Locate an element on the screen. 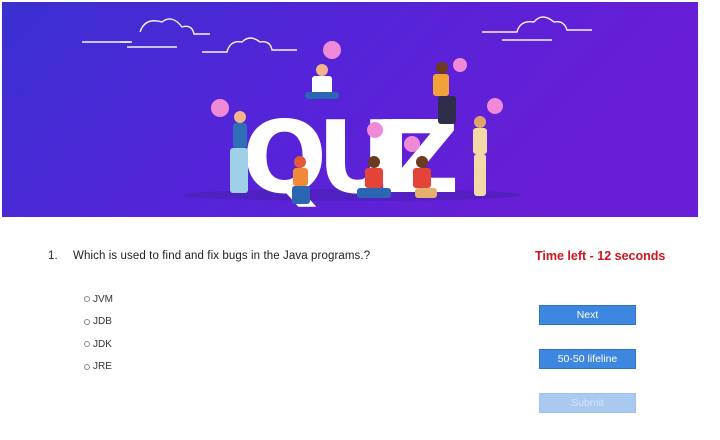 The height and width of the screenshot is (440, 720). next-button: Next is located at coordinates (587, 315).